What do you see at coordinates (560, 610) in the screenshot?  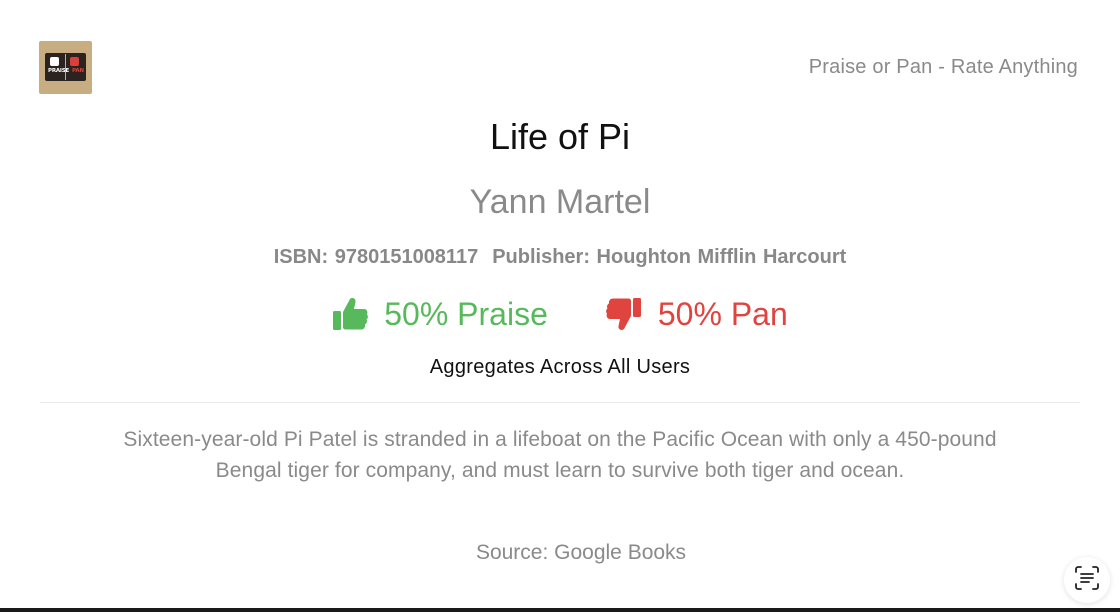 I see `bottom-edge-bar` at bounding box center [560, 610].